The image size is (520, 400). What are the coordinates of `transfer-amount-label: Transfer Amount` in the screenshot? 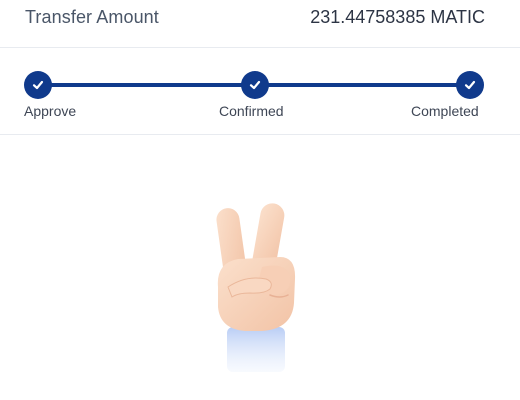 It's located at (92, 17).